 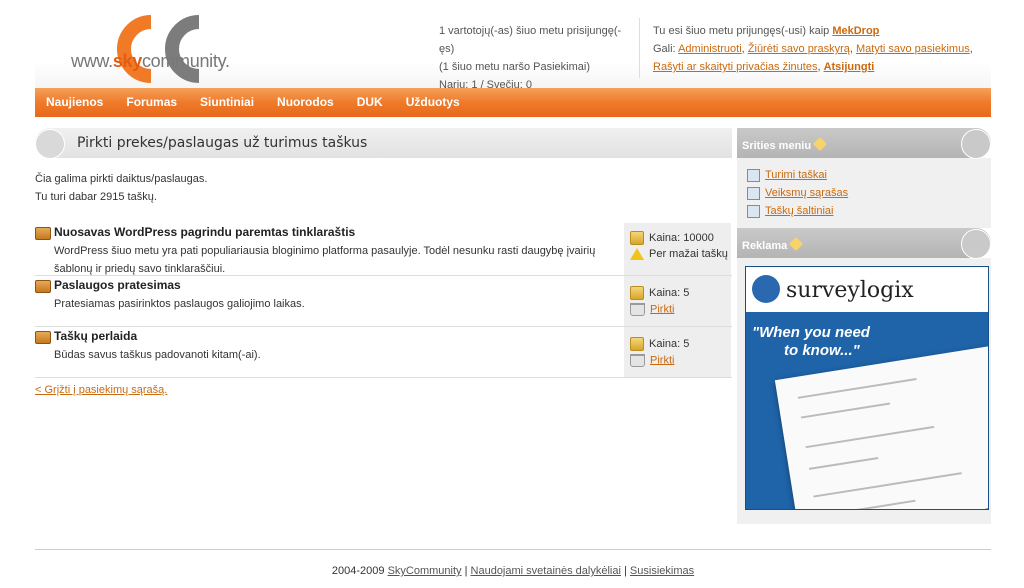 What do you see at coordinates (811, 341) in the screenshot?
I see `ad-tagline: "When you need to know..."` at bounding box center [811, 341].